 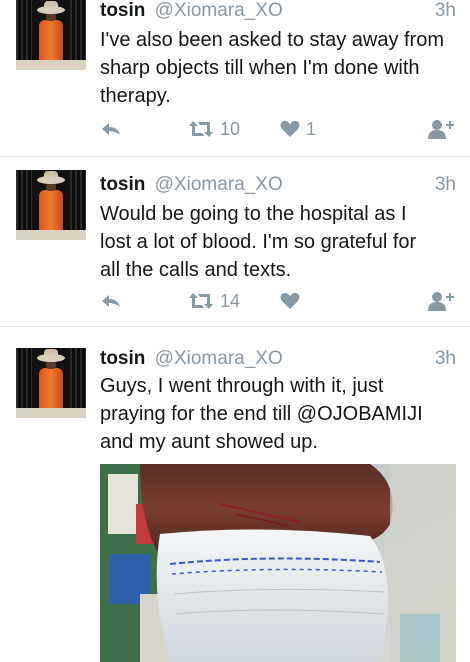 I want to click on retweet-button: 10, so click(x=214, y=129).